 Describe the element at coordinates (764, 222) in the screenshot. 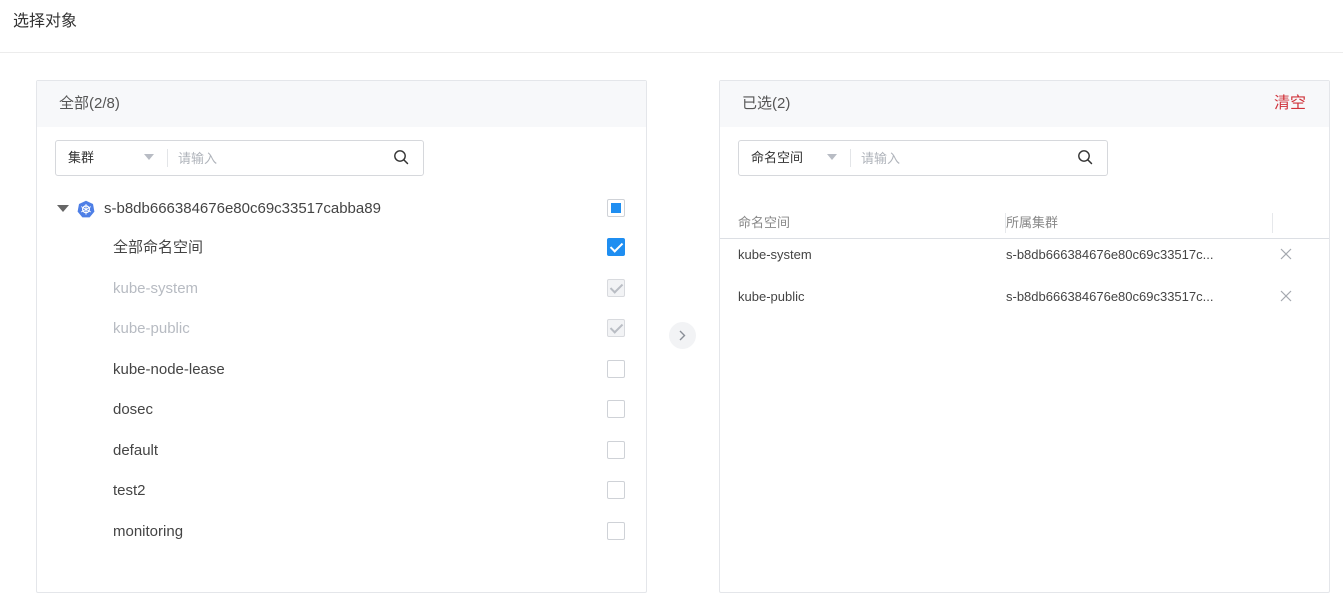

I see `column-header-namespace: 命名空间` at that location.